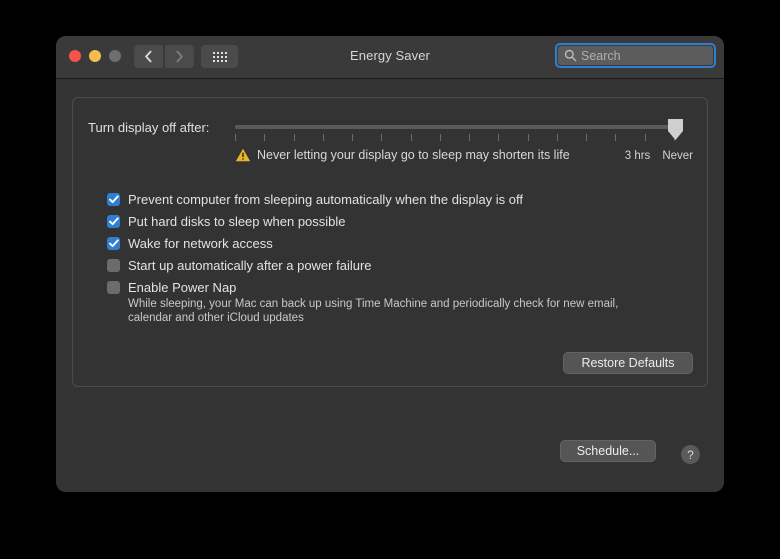 The width and height of the screenshot is (780, 559). Describe the element at coordinates (400, 221) in the screenshot. I see `option-hard-disk-sleep: Put hard disks to sleep when possible` at that location.